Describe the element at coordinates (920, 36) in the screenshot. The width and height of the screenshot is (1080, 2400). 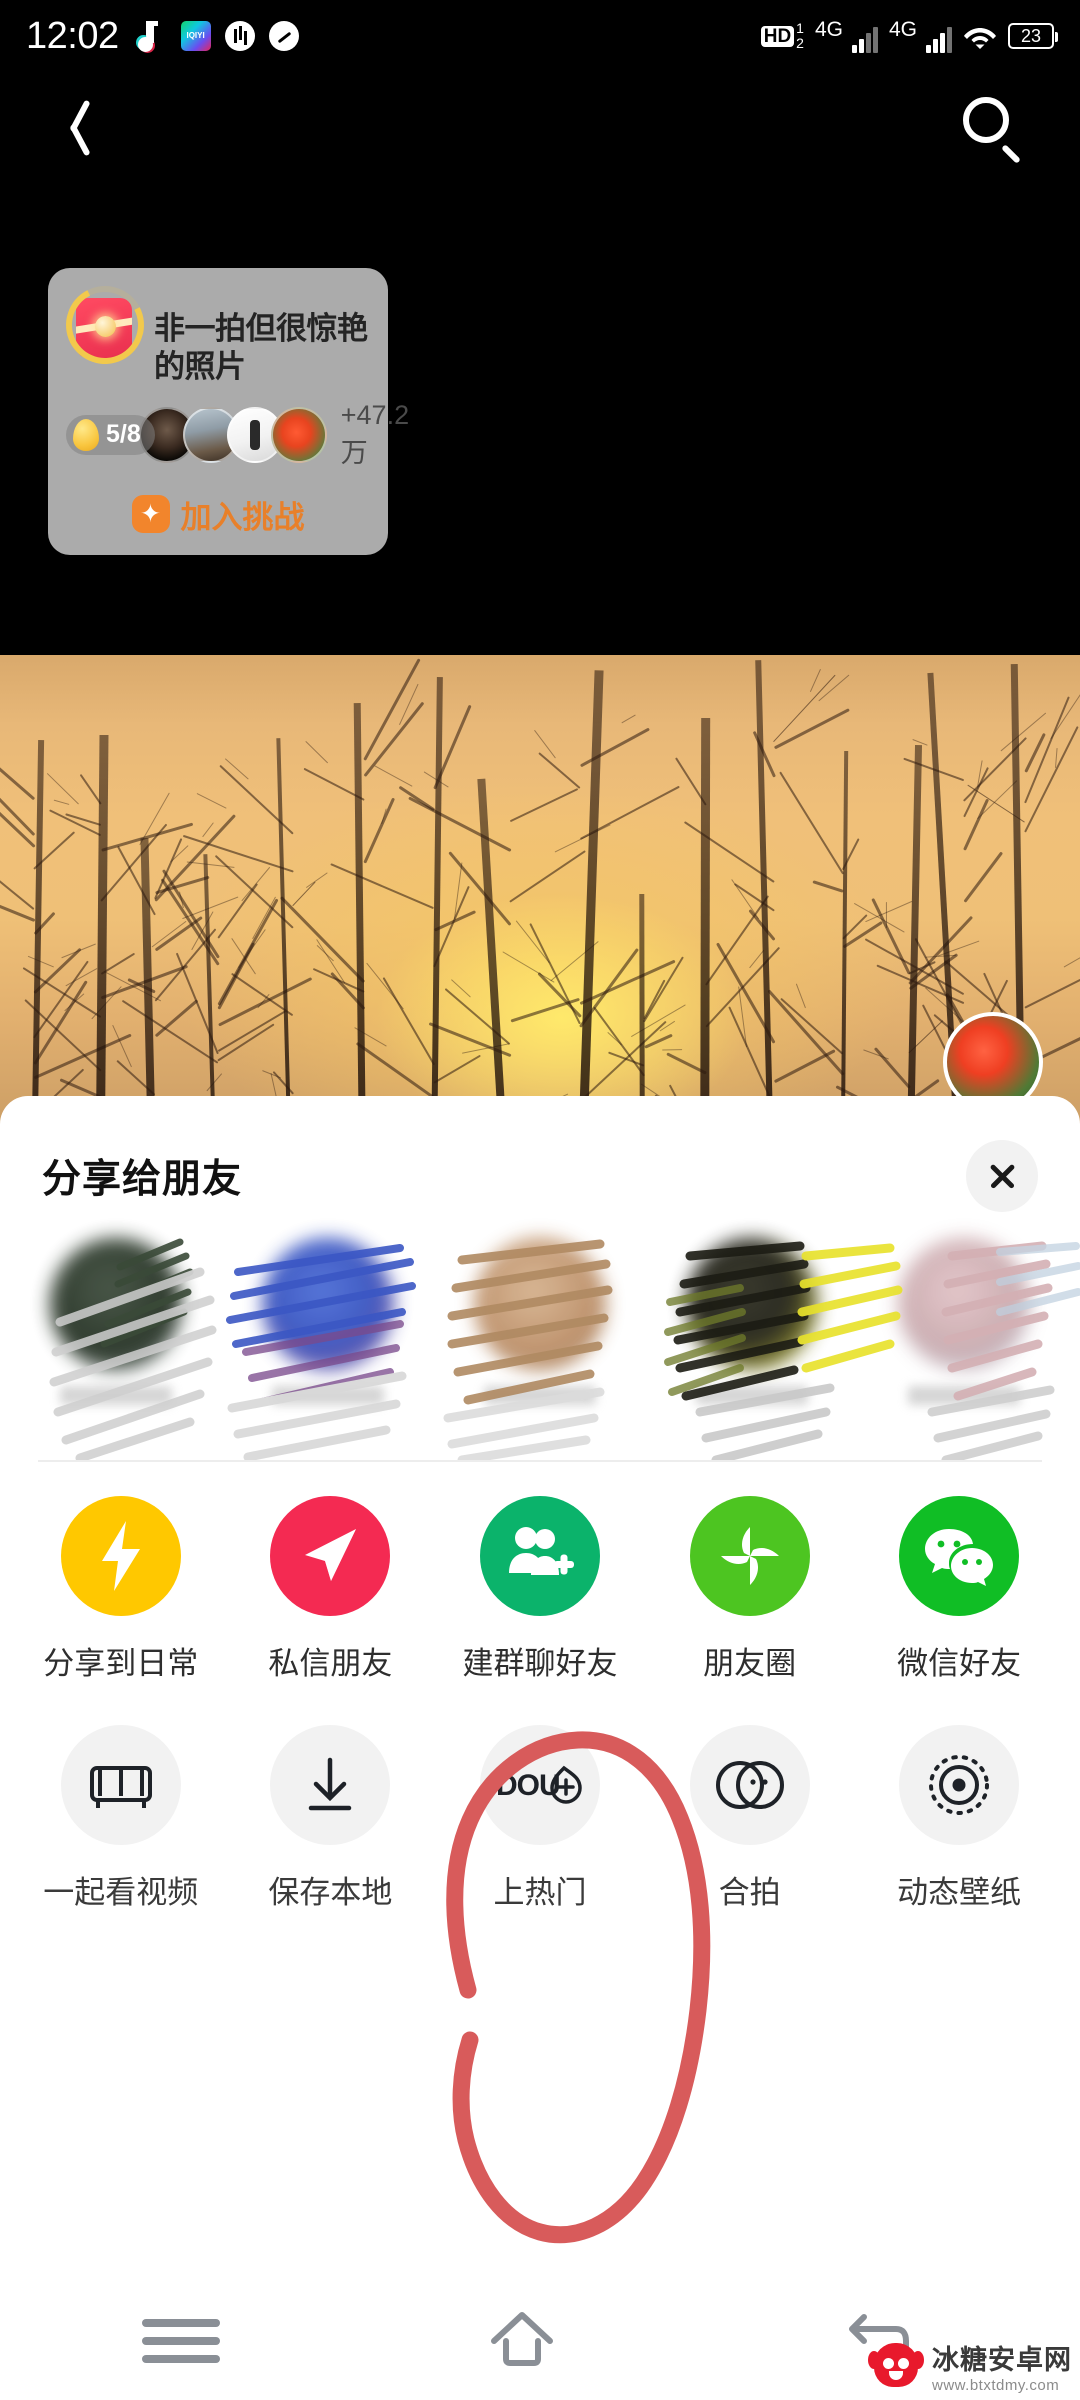
I see `signal-sim2-icon: 4G` at that location.